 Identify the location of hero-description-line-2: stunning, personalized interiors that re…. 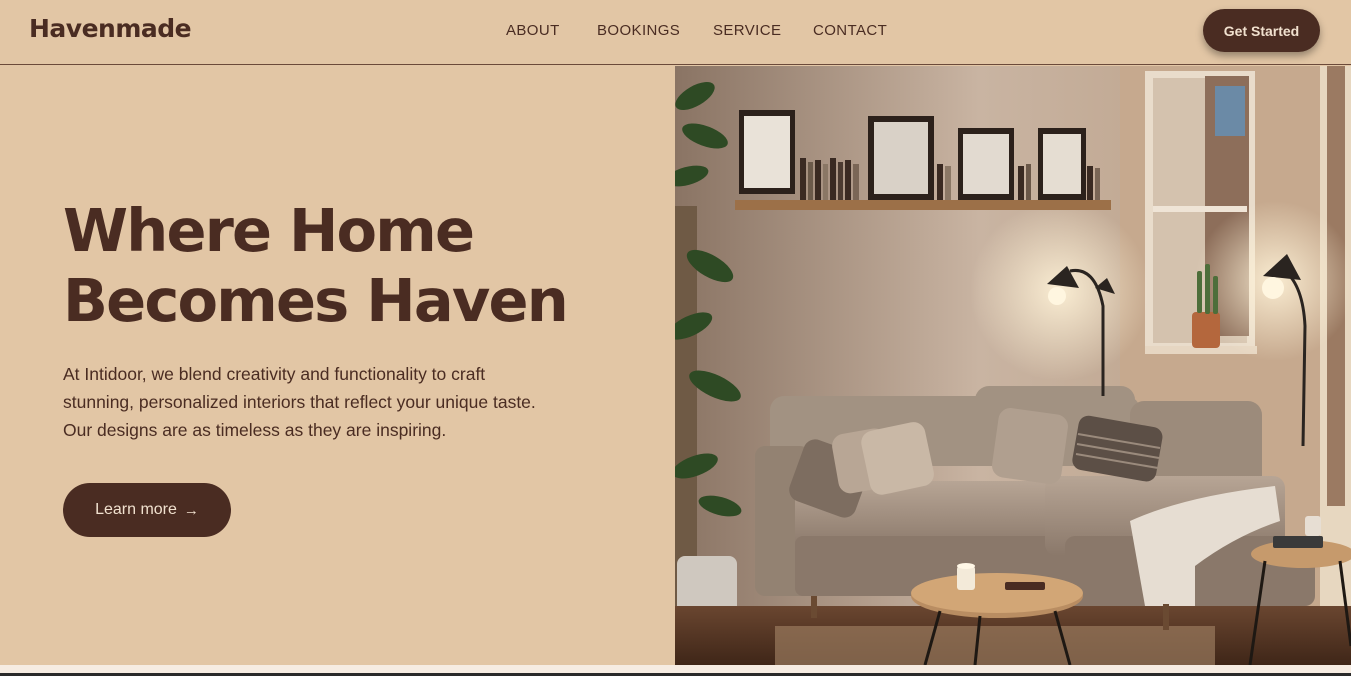
(299, 402).